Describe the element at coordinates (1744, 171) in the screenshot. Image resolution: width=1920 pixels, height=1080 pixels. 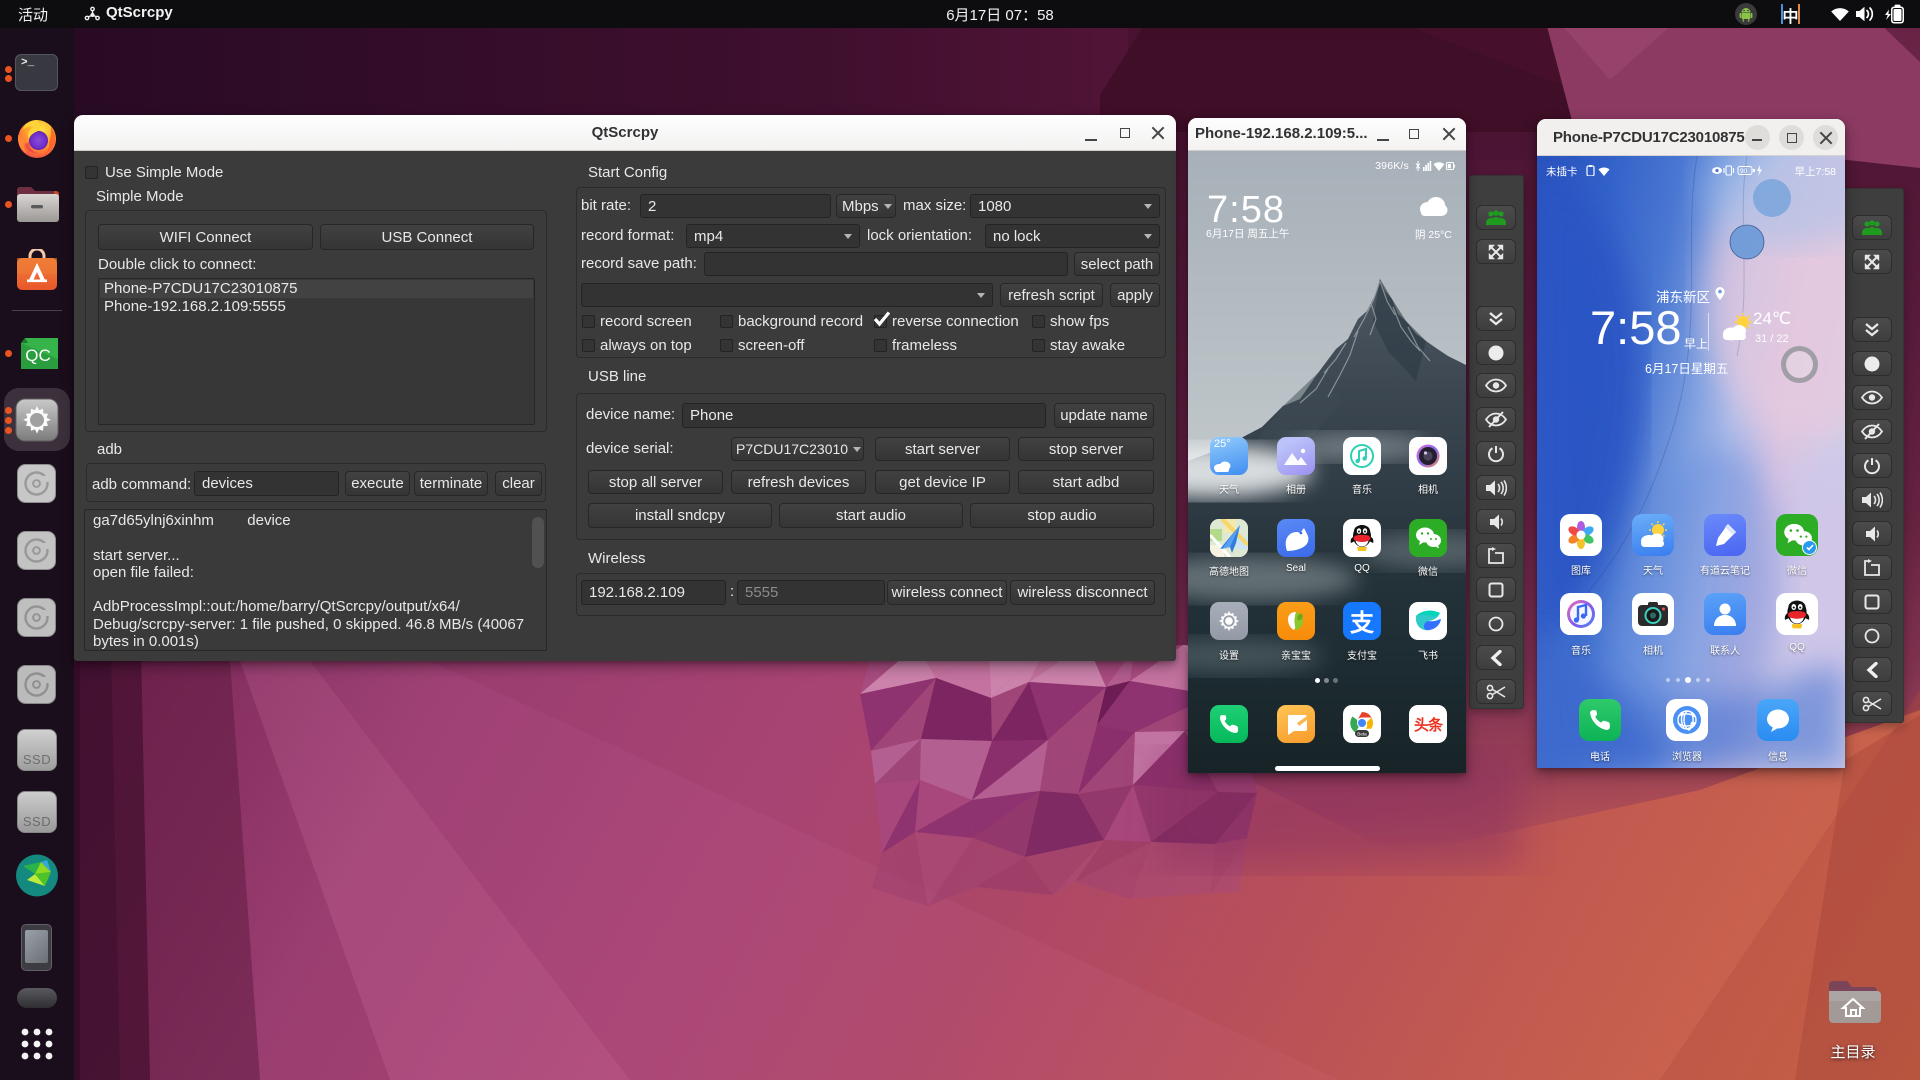
I see `svg-text: 90` at that location.